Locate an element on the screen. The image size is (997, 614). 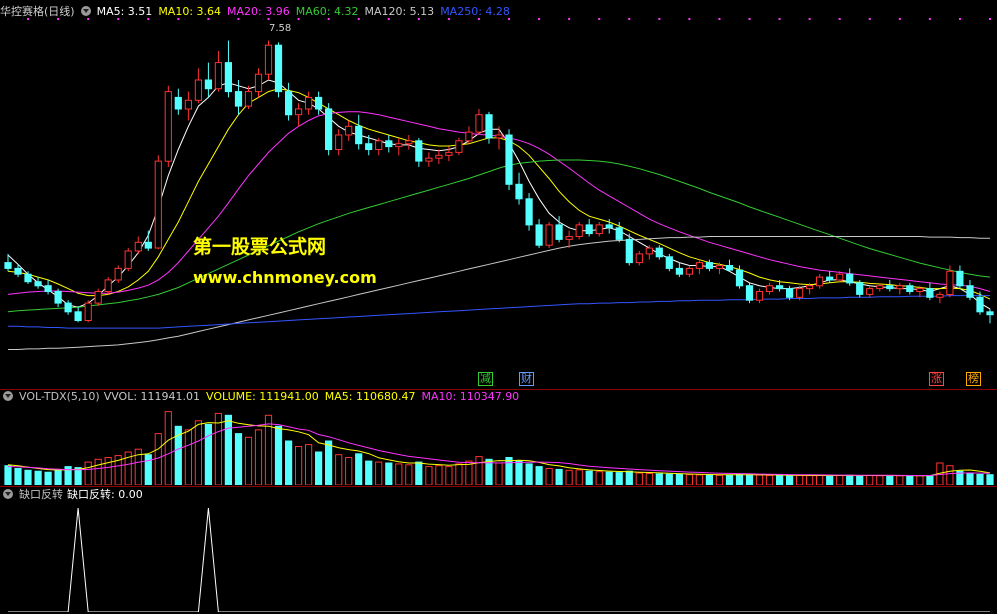
event-marker-2: 涨 is located at coordinates (936, 379).